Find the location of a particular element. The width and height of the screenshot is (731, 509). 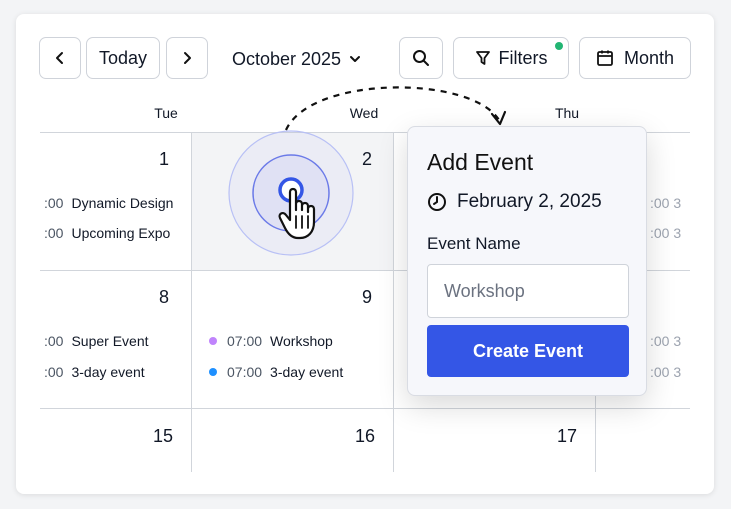

calendar-event: :00 3-day event is located at coordinates (94, 372).